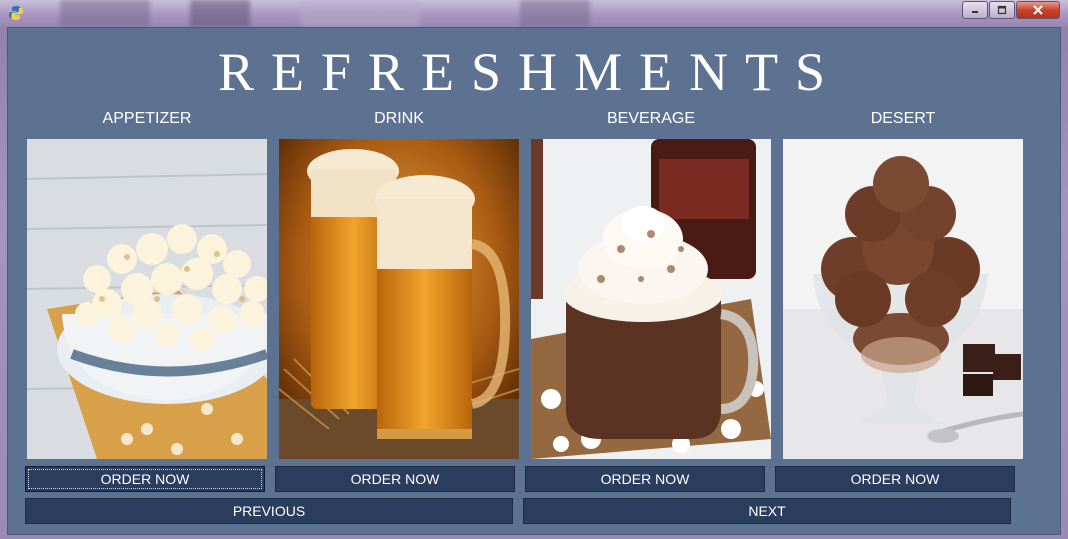 The image size is (1068, 539). I want to click on close-button, so click(1038, 10).